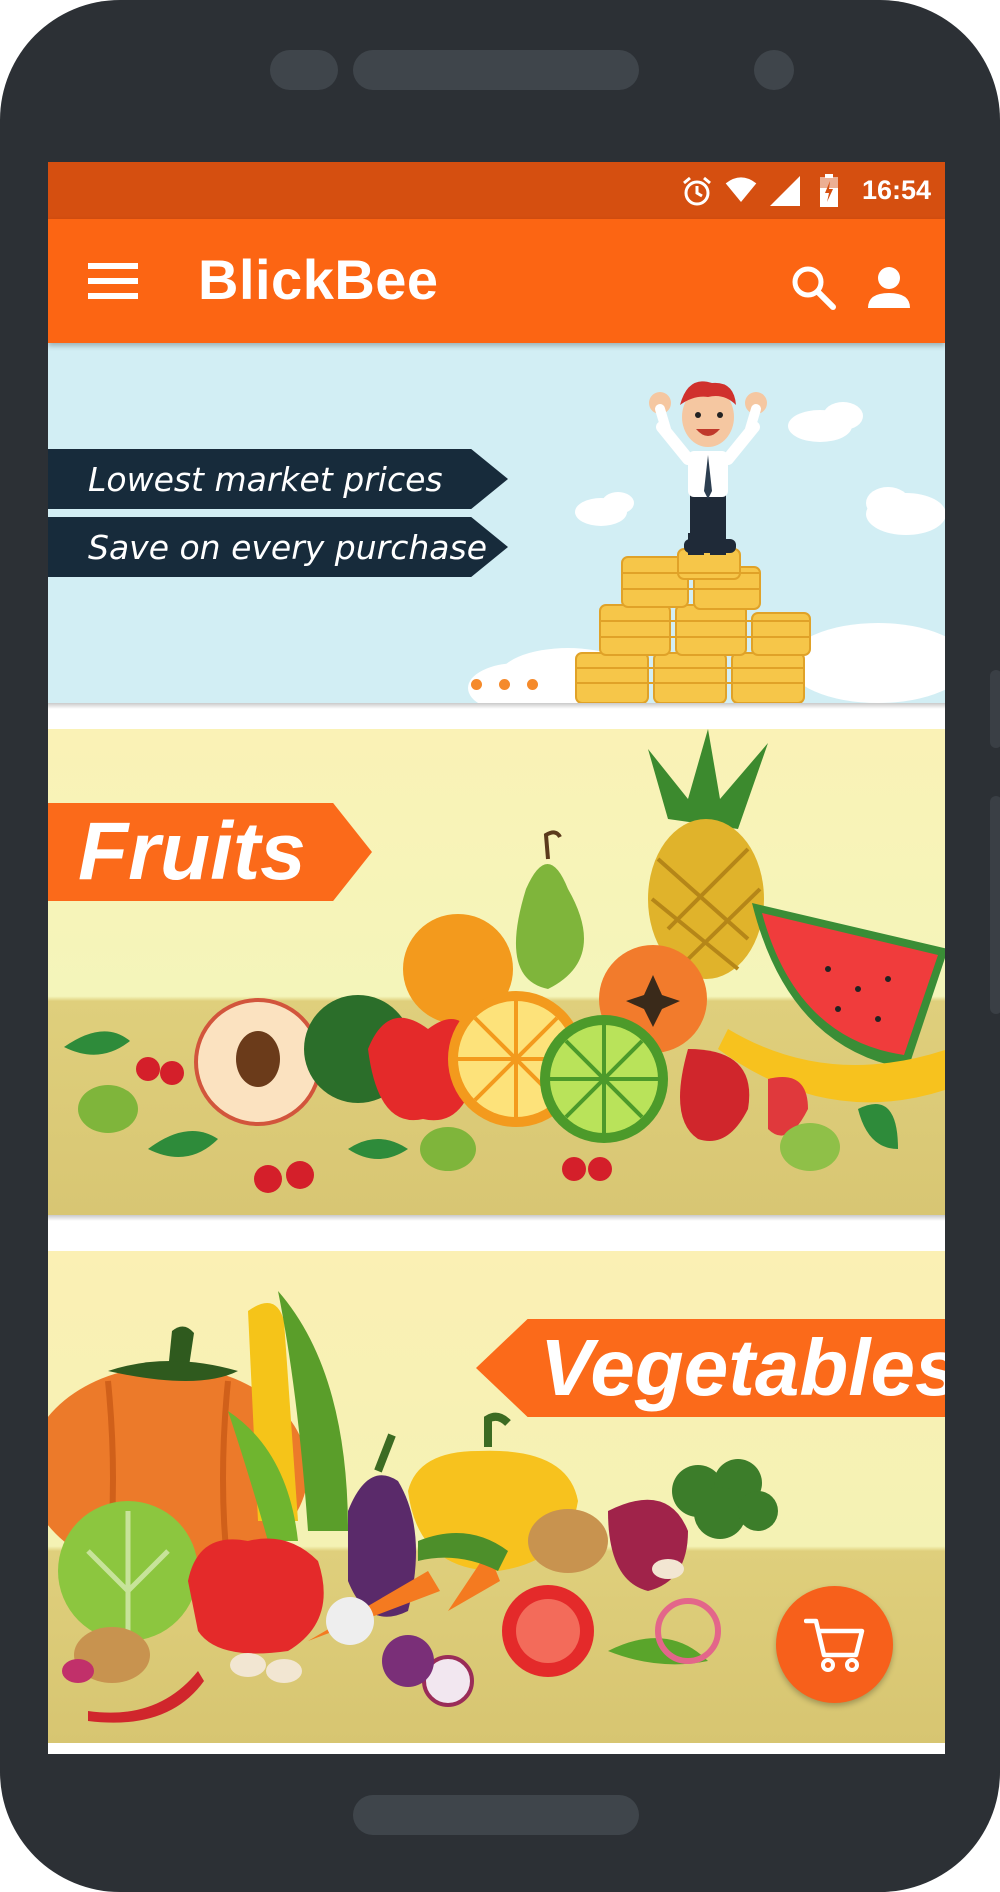  What do you see at coordinates (304, 70) in the screenshot?
I see `proximity-sensor` at bounding box center [304, 70].